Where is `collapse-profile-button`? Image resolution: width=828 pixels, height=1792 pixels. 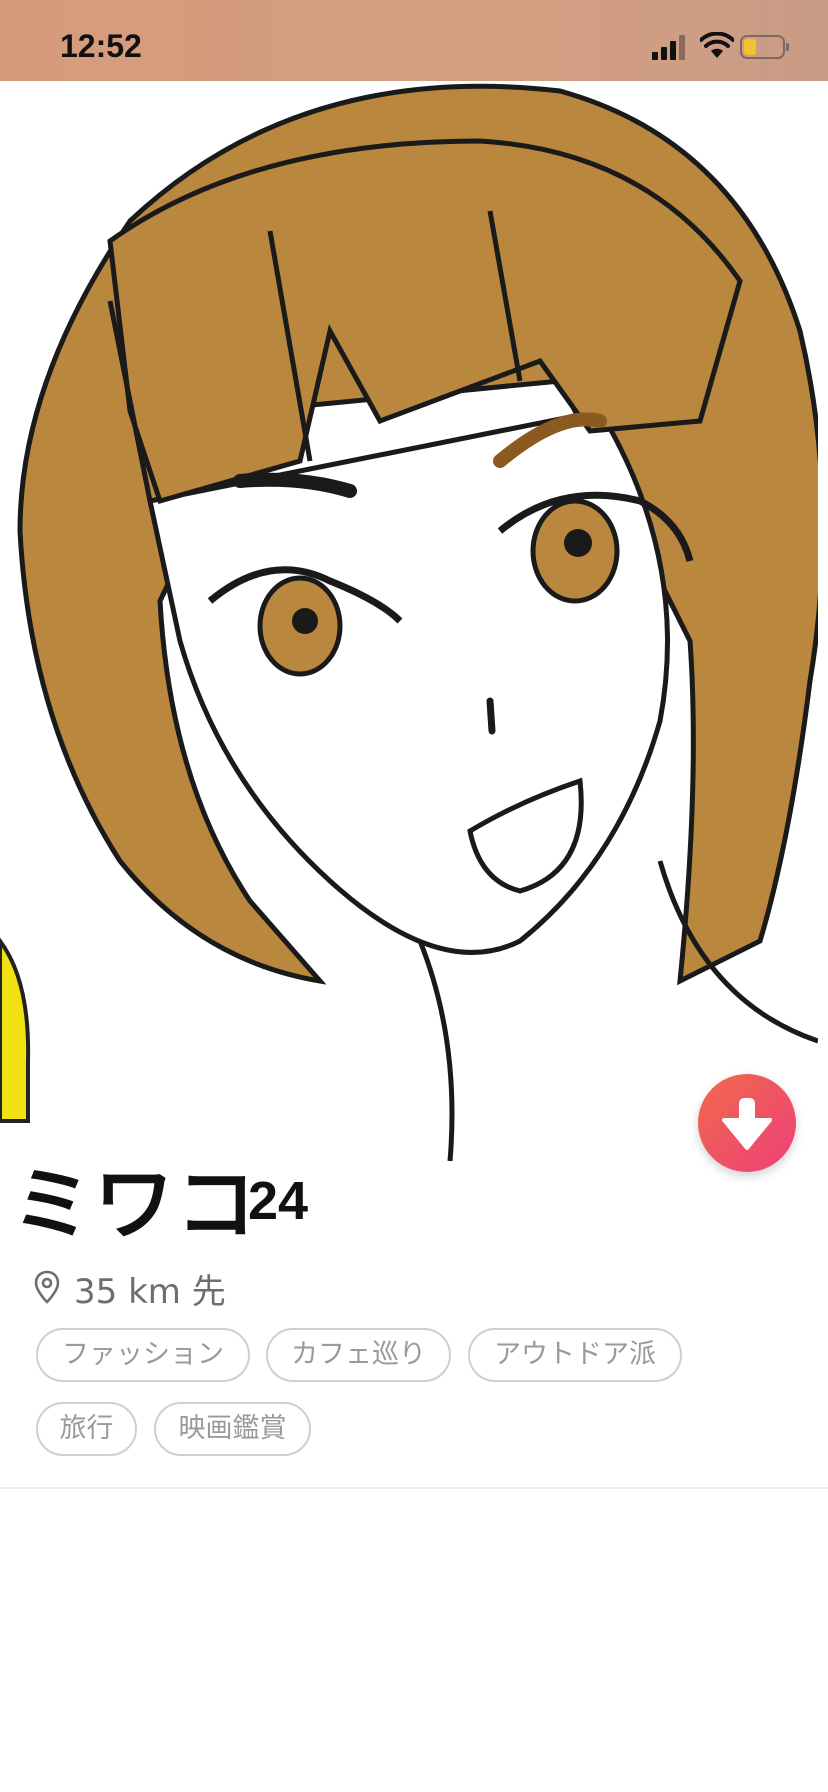 collapse-profile-button is located at coordinates (747, 1123).